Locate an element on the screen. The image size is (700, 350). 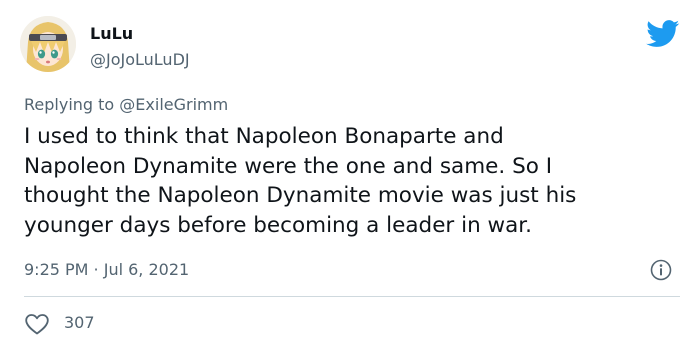
reply-target-link: @ExileGrimm is located at coordinates (173, 104).